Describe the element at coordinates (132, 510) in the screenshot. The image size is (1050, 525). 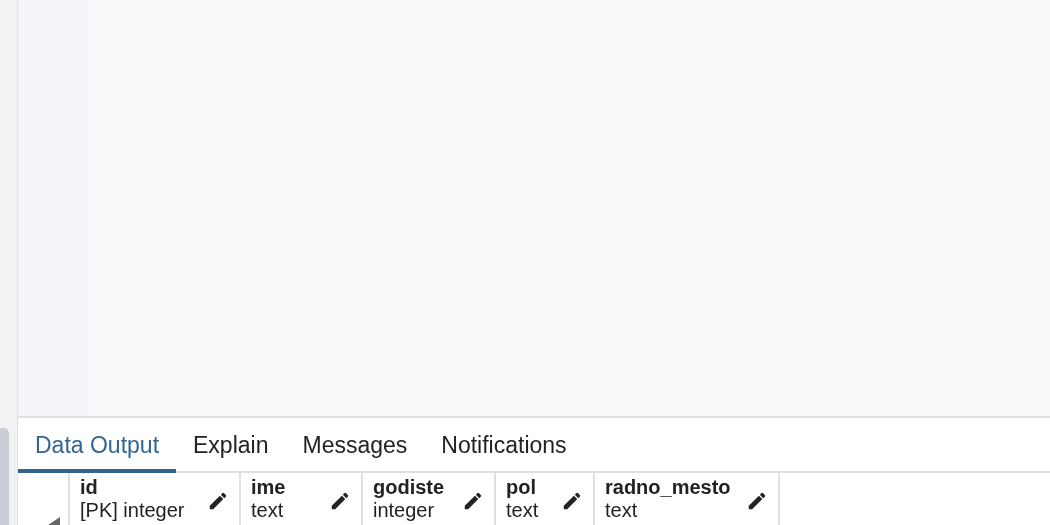
I see `column-type: [PK] integer` at that location.